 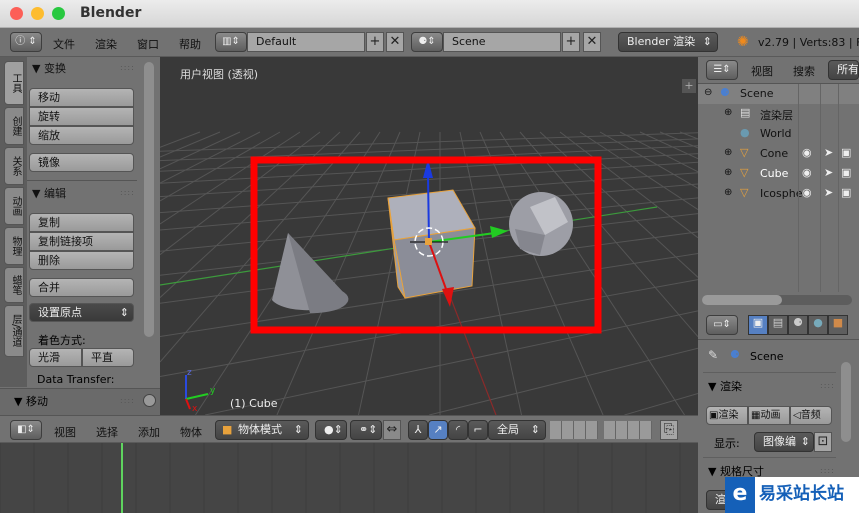 What do you see at coordinates (14, 246) in the screenshot?
I see `tab-physics: 物理` at bounding box center [14, 246].